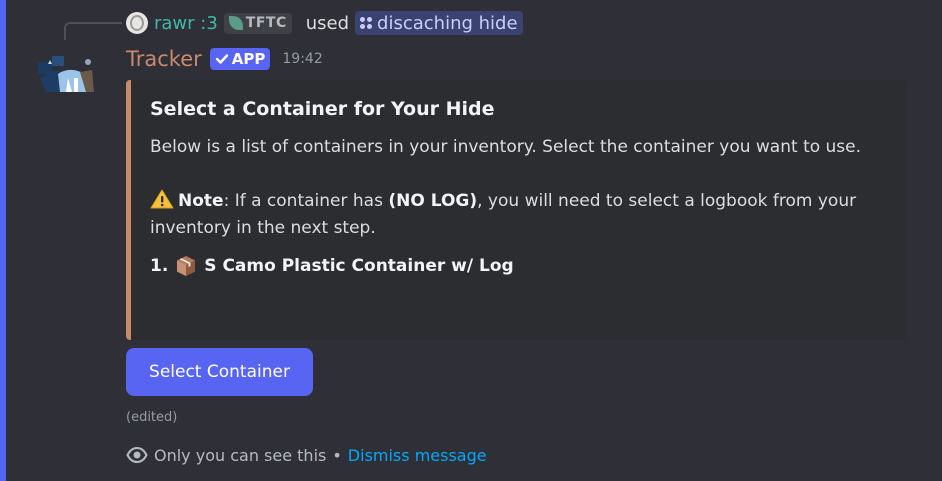 This screenshot has width=942, height=481. I want to click on embed-title: Select a Container for Your Hide, so click(322, 109).